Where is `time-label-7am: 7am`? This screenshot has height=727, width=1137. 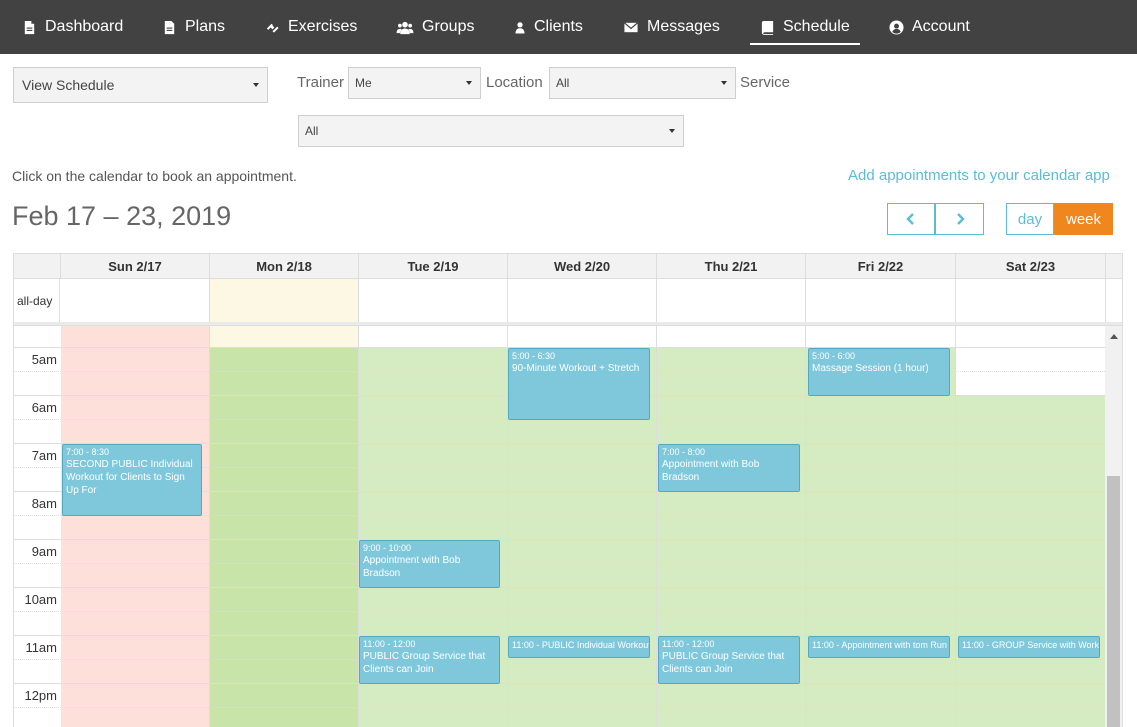 time-label-7am: 7am is located at coordinates (44, 455).